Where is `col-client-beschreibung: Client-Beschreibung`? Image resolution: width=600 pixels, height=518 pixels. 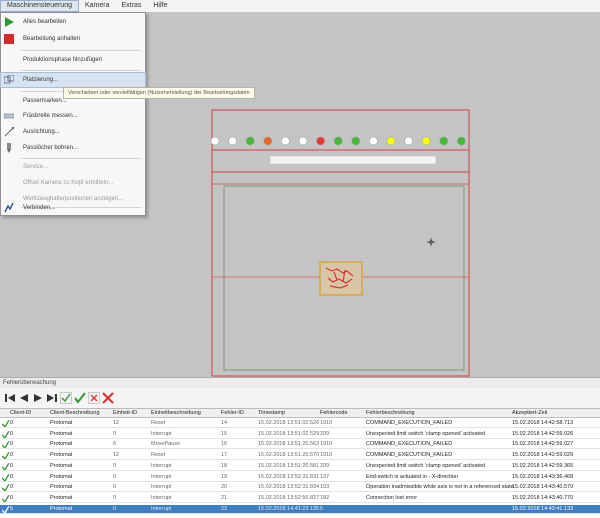
col-client-beschreibung: Client-Beschreibung is located at coordinates (75, 413).